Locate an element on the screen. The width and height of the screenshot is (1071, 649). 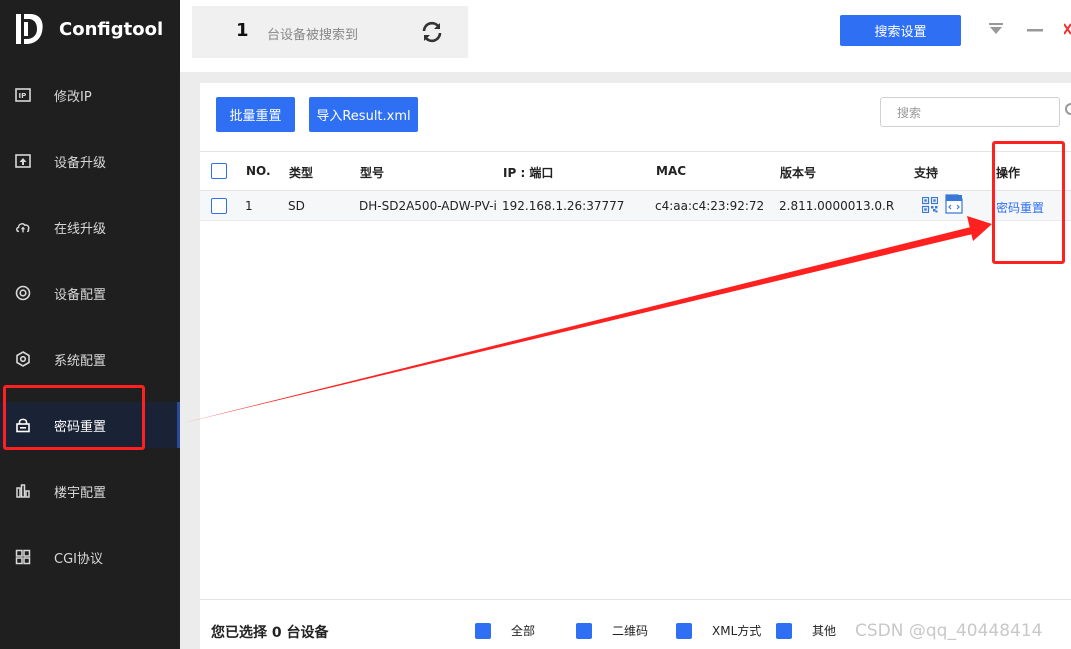
filter-other: 其他 is located at coordinates (806, 630).